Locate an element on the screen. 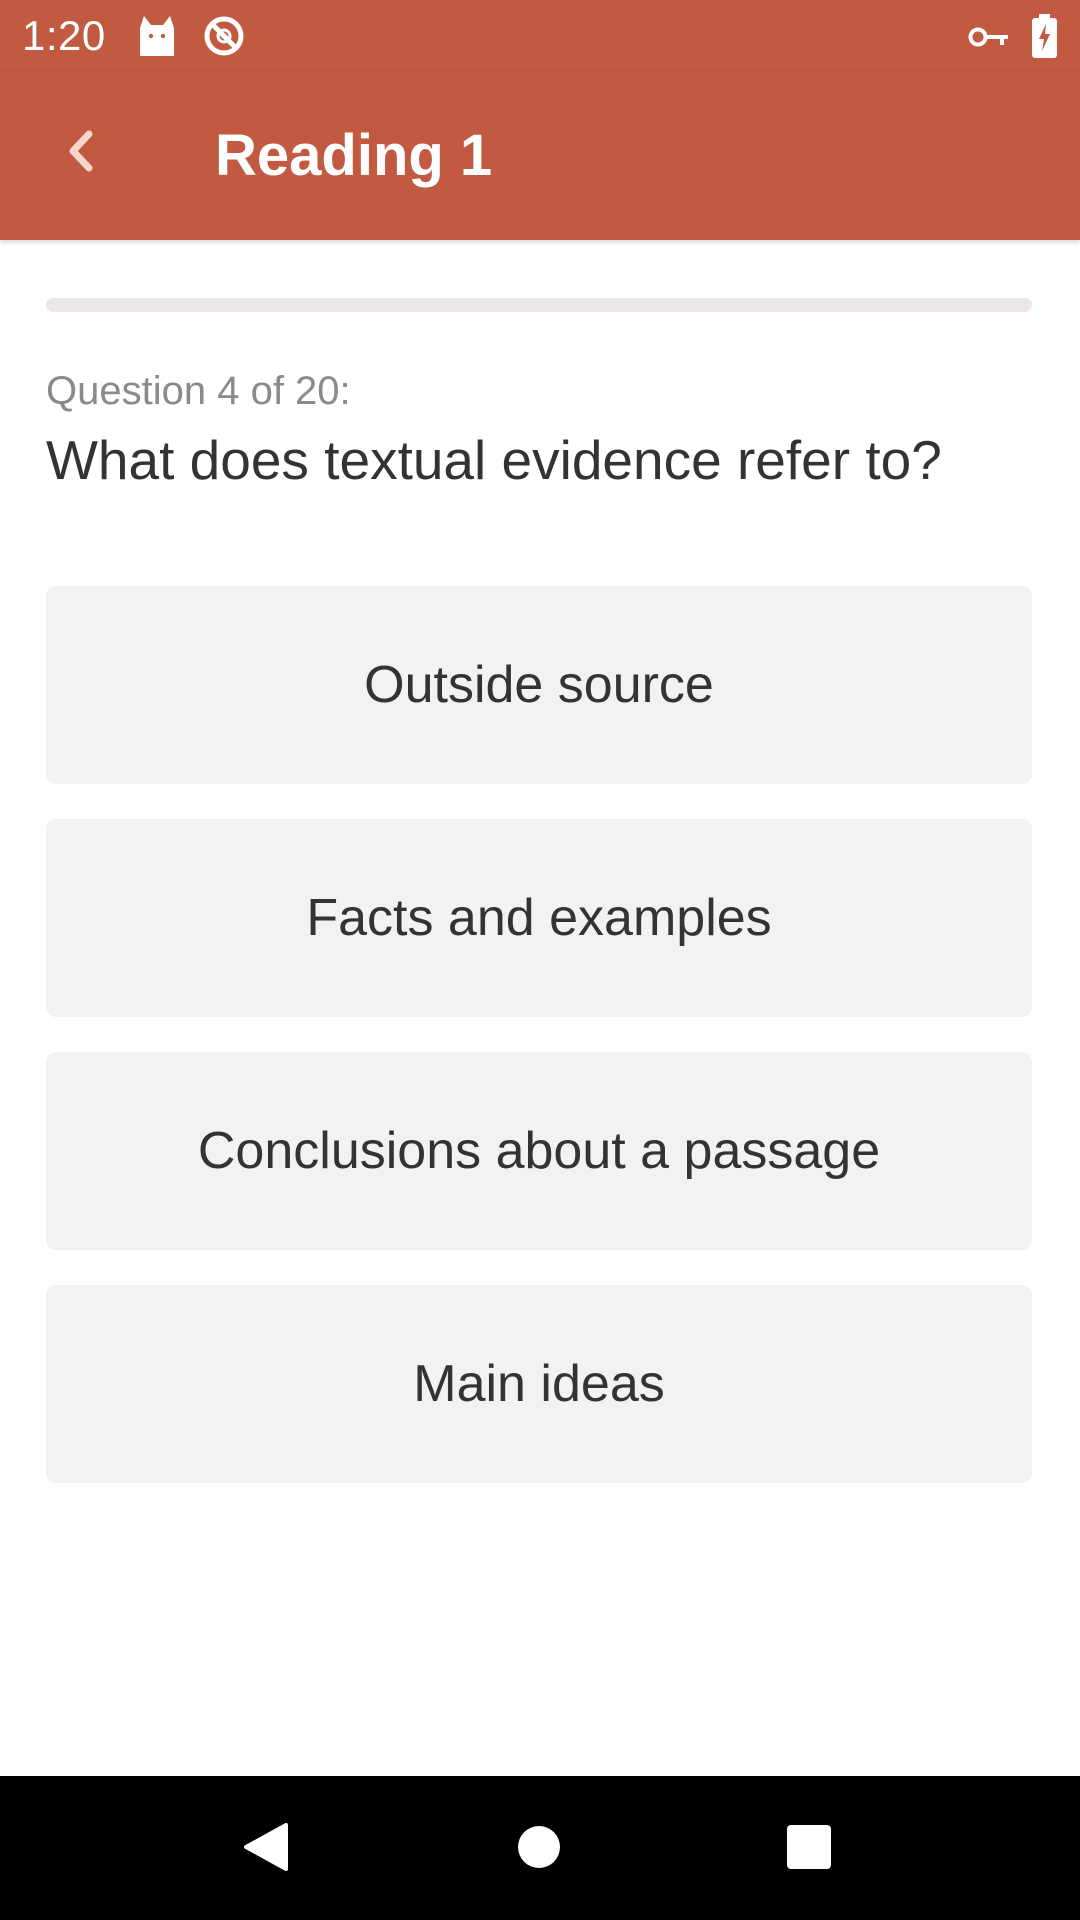 Image resolution: width=1080 pixels, height=1920 pixels. recents-square-icon is located at coordinates (809, 1847).